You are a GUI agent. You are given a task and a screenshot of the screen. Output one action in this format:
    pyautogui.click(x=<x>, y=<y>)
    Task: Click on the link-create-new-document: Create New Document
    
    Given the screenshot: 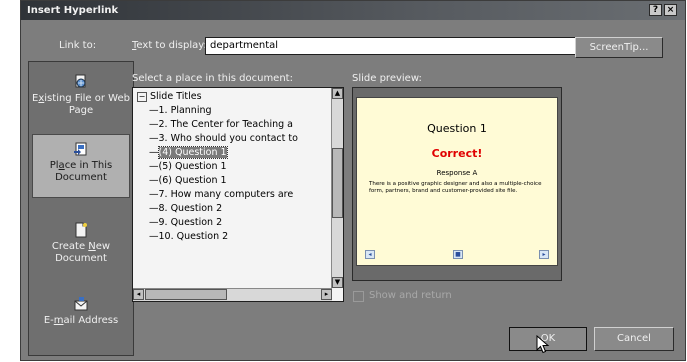 What is the action you would take?
    pyautogui.click(x=81, y=248)
    